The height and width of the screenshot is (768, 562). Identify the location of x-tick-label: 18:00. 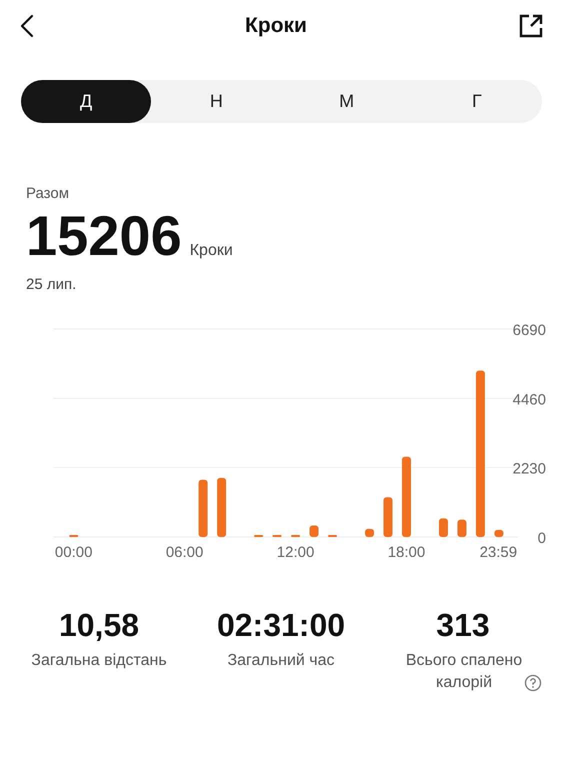
(407, 550).